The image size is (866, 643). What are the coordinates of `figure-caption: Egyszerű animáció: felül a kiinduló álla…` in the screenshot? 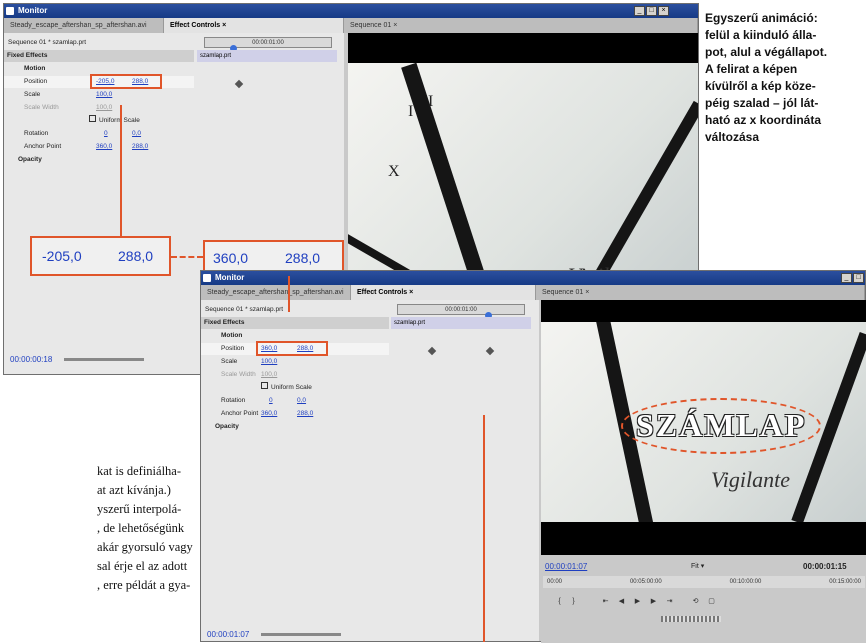 It's located at (785, 78).